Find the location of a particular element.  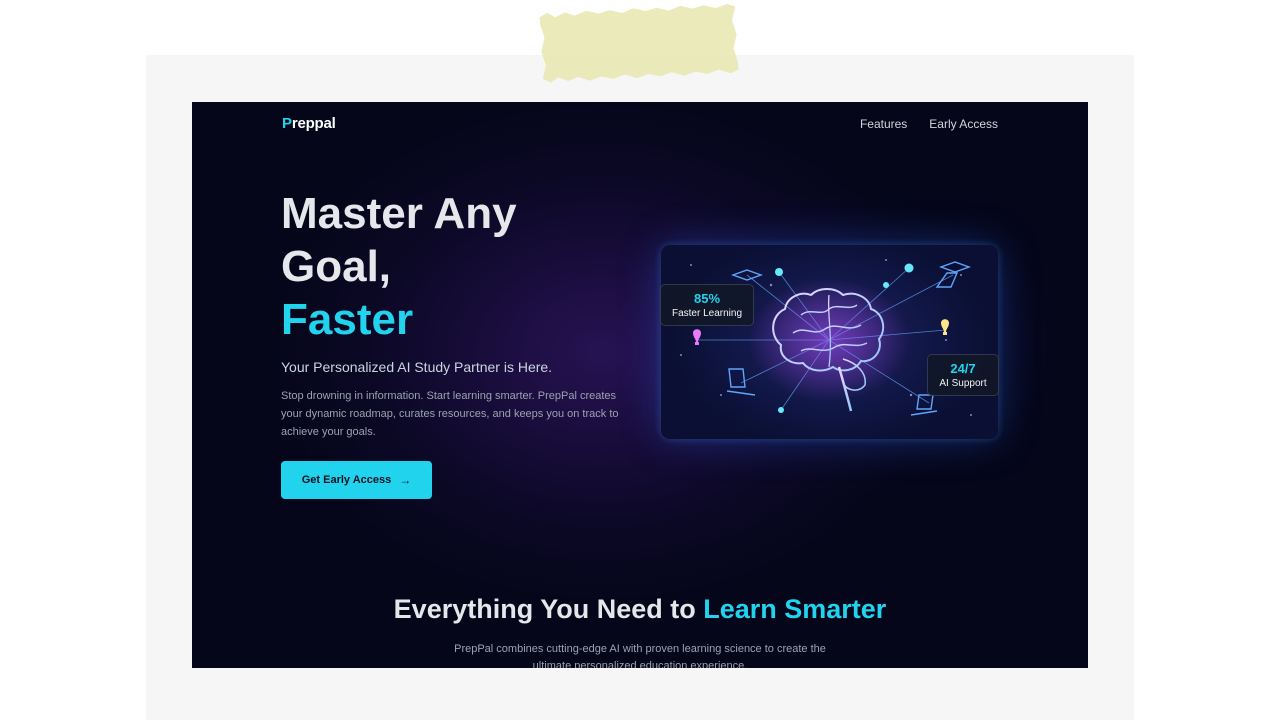

logo: Preppal is located at coordinates (309, 123).